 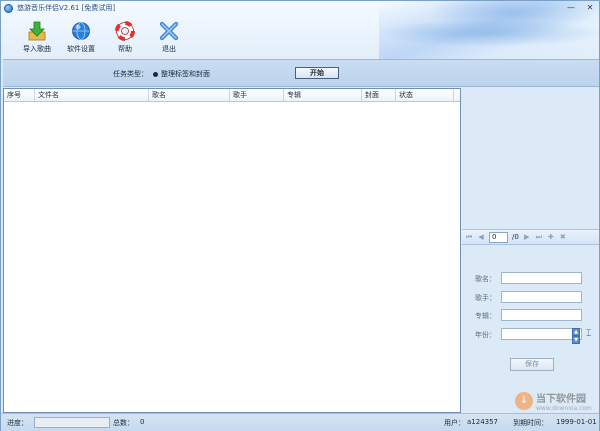 What do you see at coordinates (561, 399) in the screenshot?
I see `watermark-cn: 当下软件园` at bounding box center [561, 399].